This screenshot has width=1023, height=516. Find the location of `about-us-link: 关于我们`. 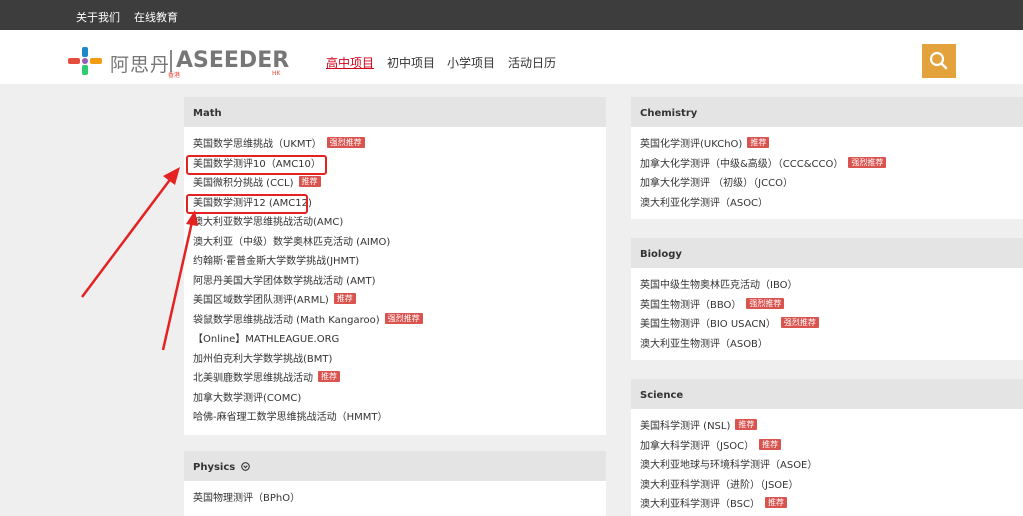

about-us-link: 关于我们 is located at coordinates (98, 17).